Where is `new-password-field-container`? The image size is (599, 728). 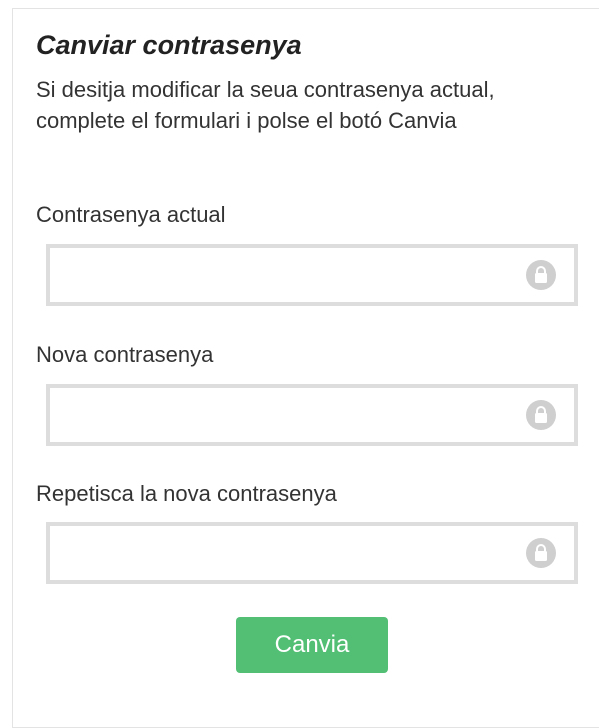 new-password-field-container is located at coordinates (312, 415).